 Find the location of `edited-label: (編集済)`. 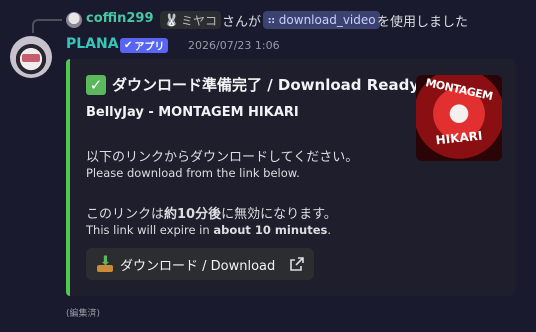

edited-label: (編集済) is located at coordinates (83, 314).